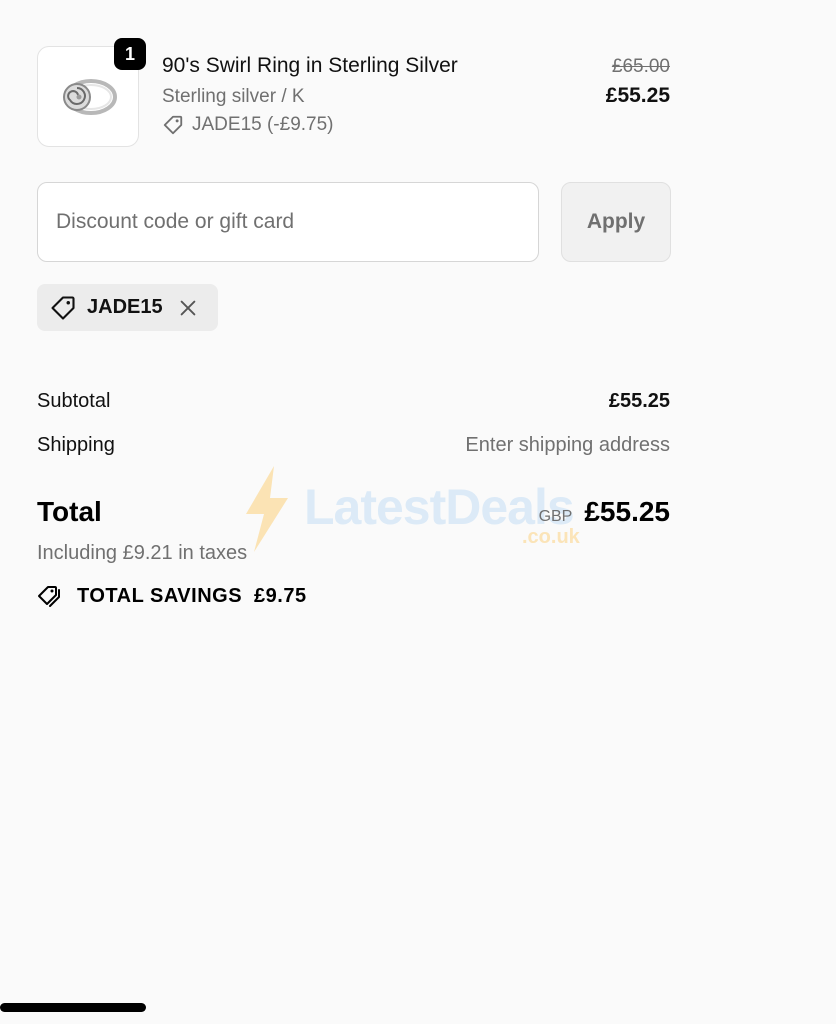 Image resolution: width=836 pixels, height=1024 pixels. I want to click on price-tags-icon, so click(49, 596).